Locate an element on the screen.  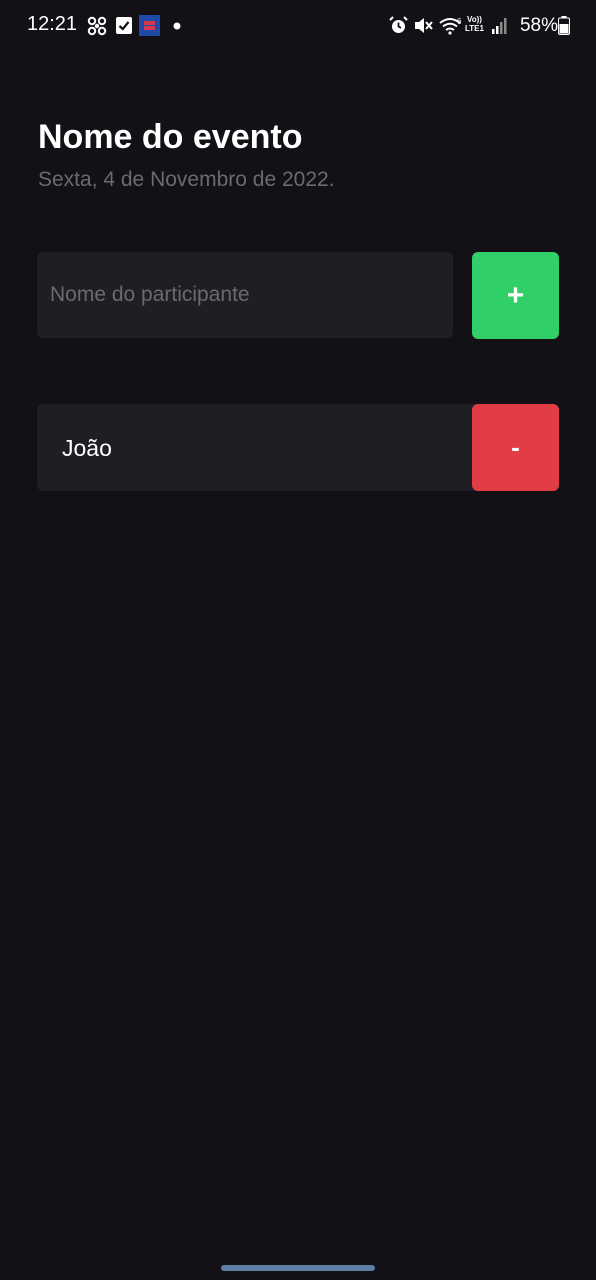
lte-label: LTE1 is located at coordinates (474, 28).